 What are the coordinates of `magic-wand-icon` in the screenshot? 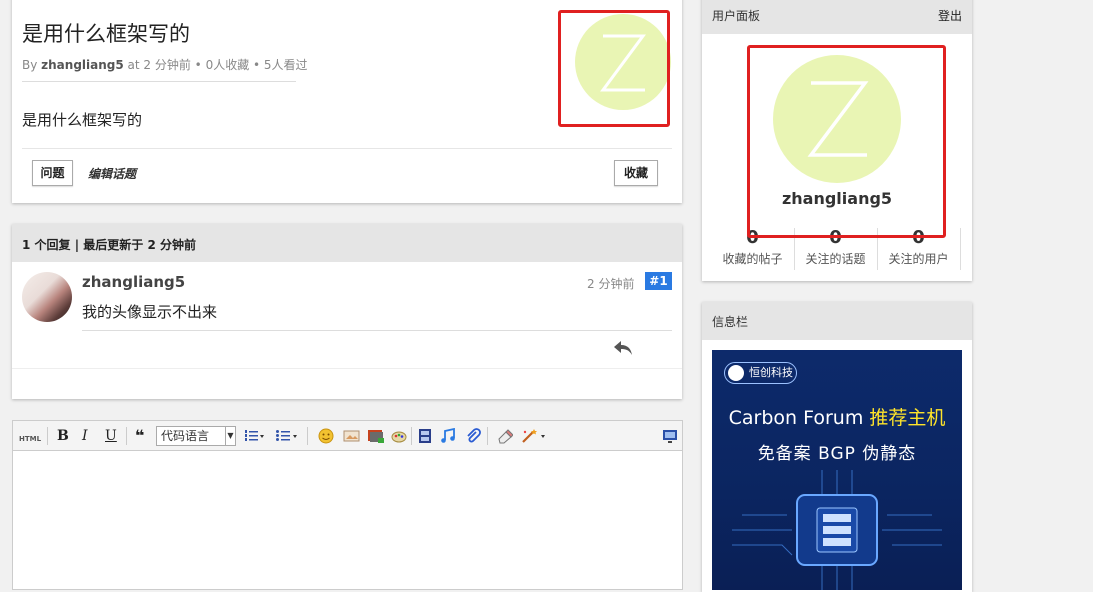 It's located at (534, 438).